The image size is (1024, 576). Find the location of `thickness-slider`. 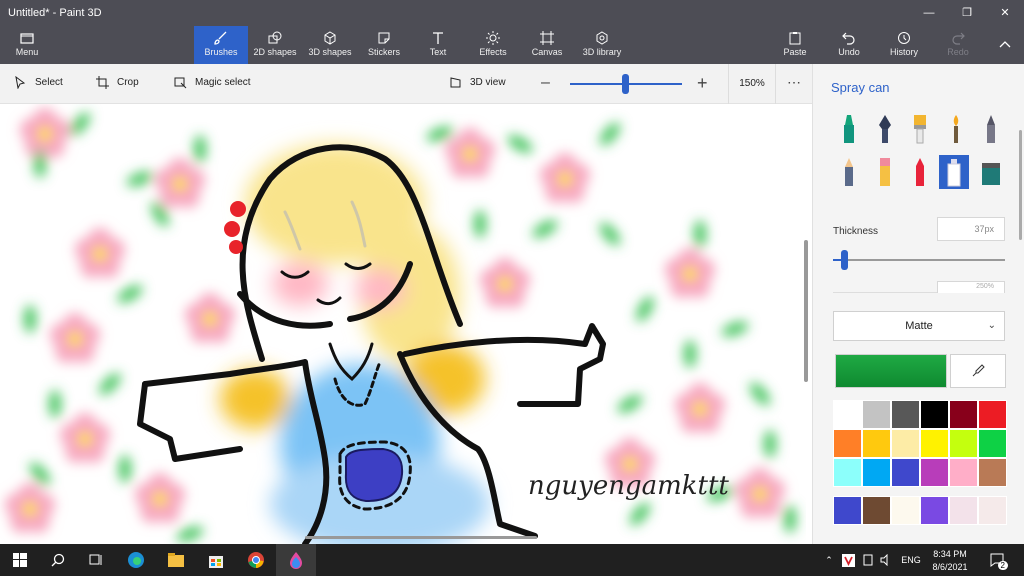

thickness-slider is located at coordinates (919, 260).